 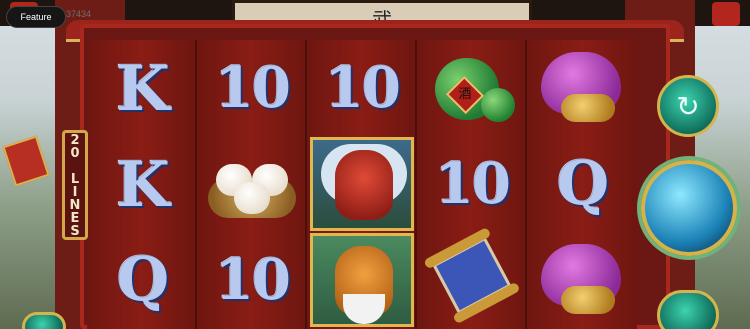 I want to click on scroll-icon, so click(x=472, y=274).